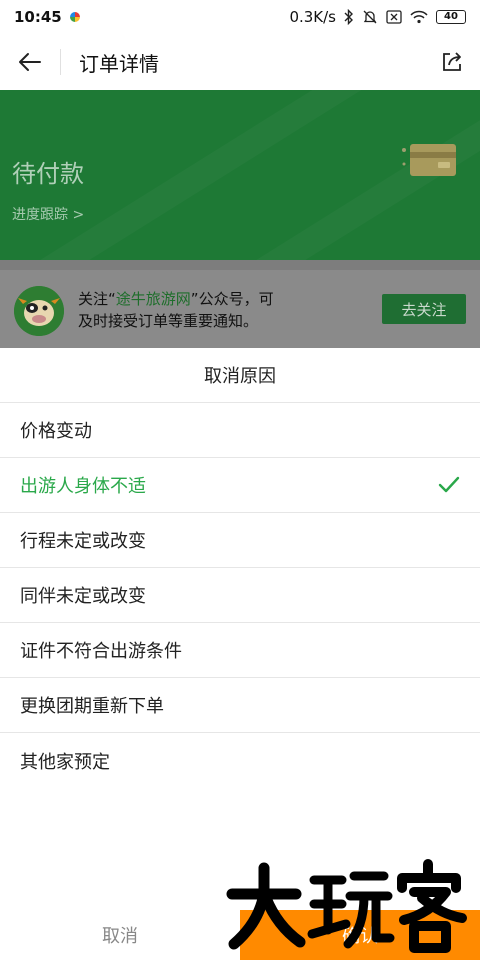 The image size is (480, 960). I want to click on reason-label: 出游人身体不适, so click(83, 486).